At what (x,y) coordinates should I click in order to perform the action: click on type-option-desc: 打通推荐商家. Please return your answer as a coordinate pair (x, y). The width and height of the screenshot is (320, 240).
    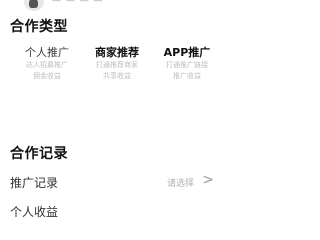
    Looking at the image, I should click on (117, 65).